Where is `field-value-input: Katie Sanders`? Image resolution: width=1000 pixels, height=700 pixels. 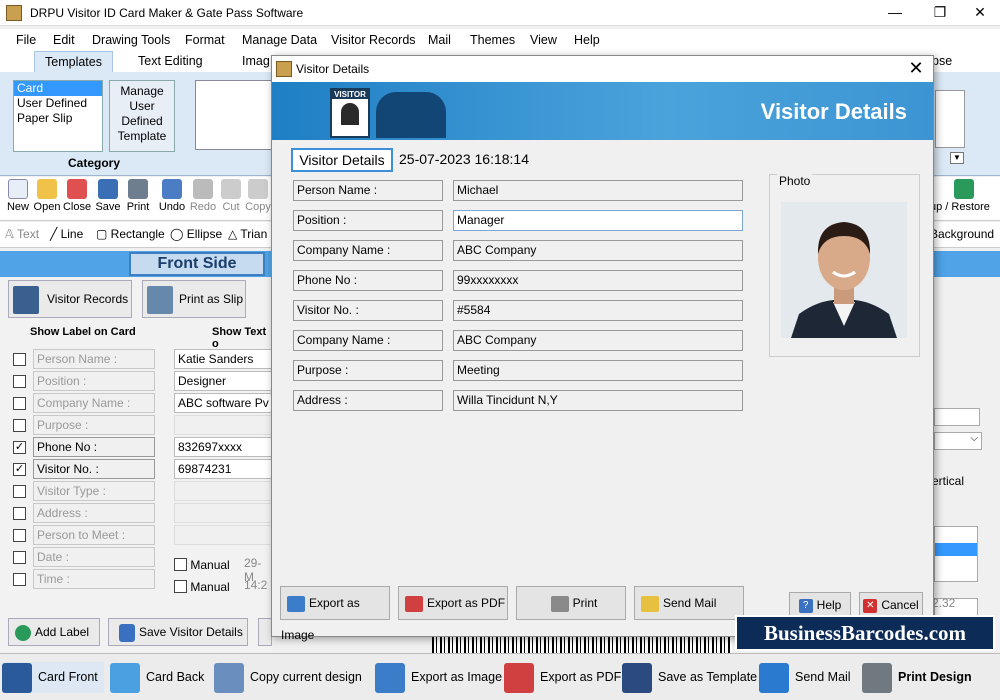 field-value-input: Katie Sanders is located at coordinates (229, 359).